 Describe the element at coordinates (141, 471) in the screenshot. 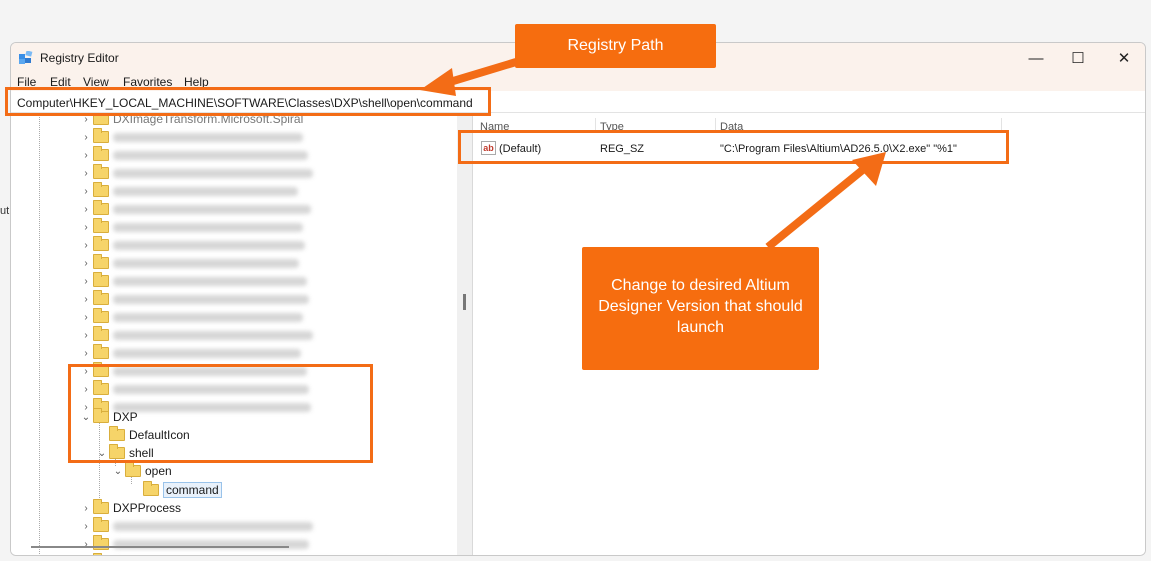

I see `tree-item-open: ⌄ open` at that location.